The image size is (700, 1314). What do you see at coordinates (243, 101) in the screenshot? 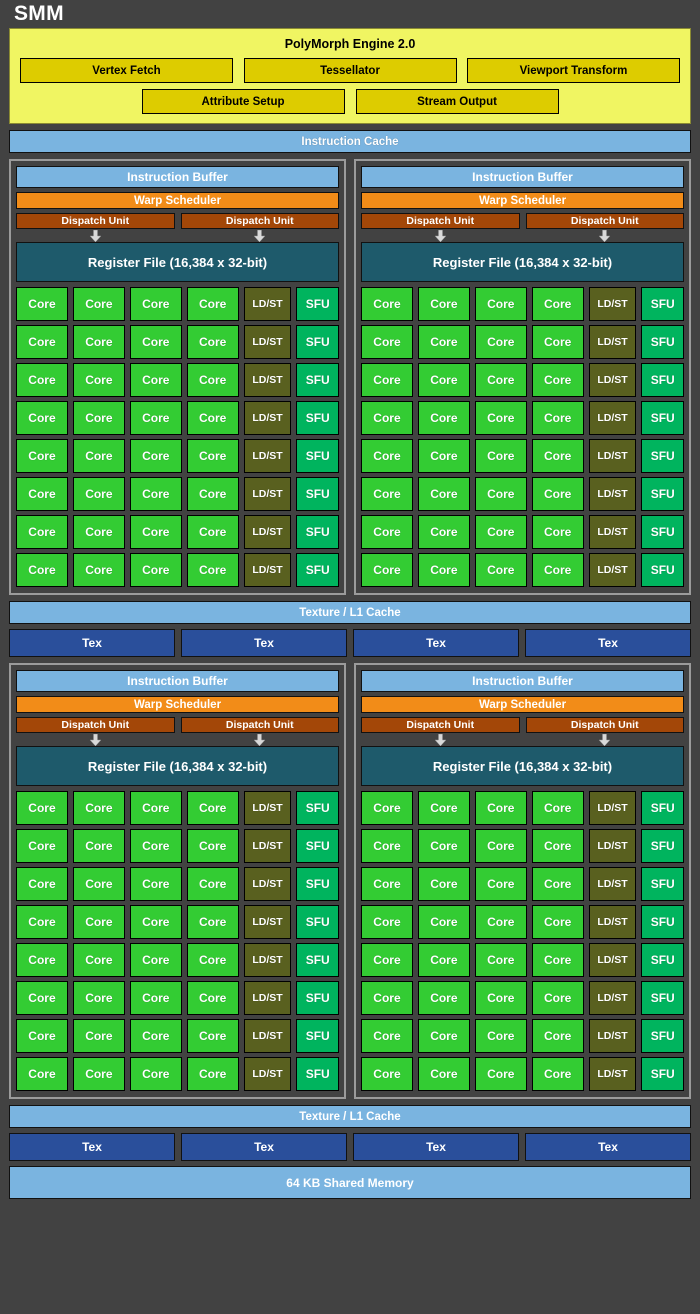
I see `polymorph-attribute-setup: Attribute Setup` at bounding box center [243, 101].